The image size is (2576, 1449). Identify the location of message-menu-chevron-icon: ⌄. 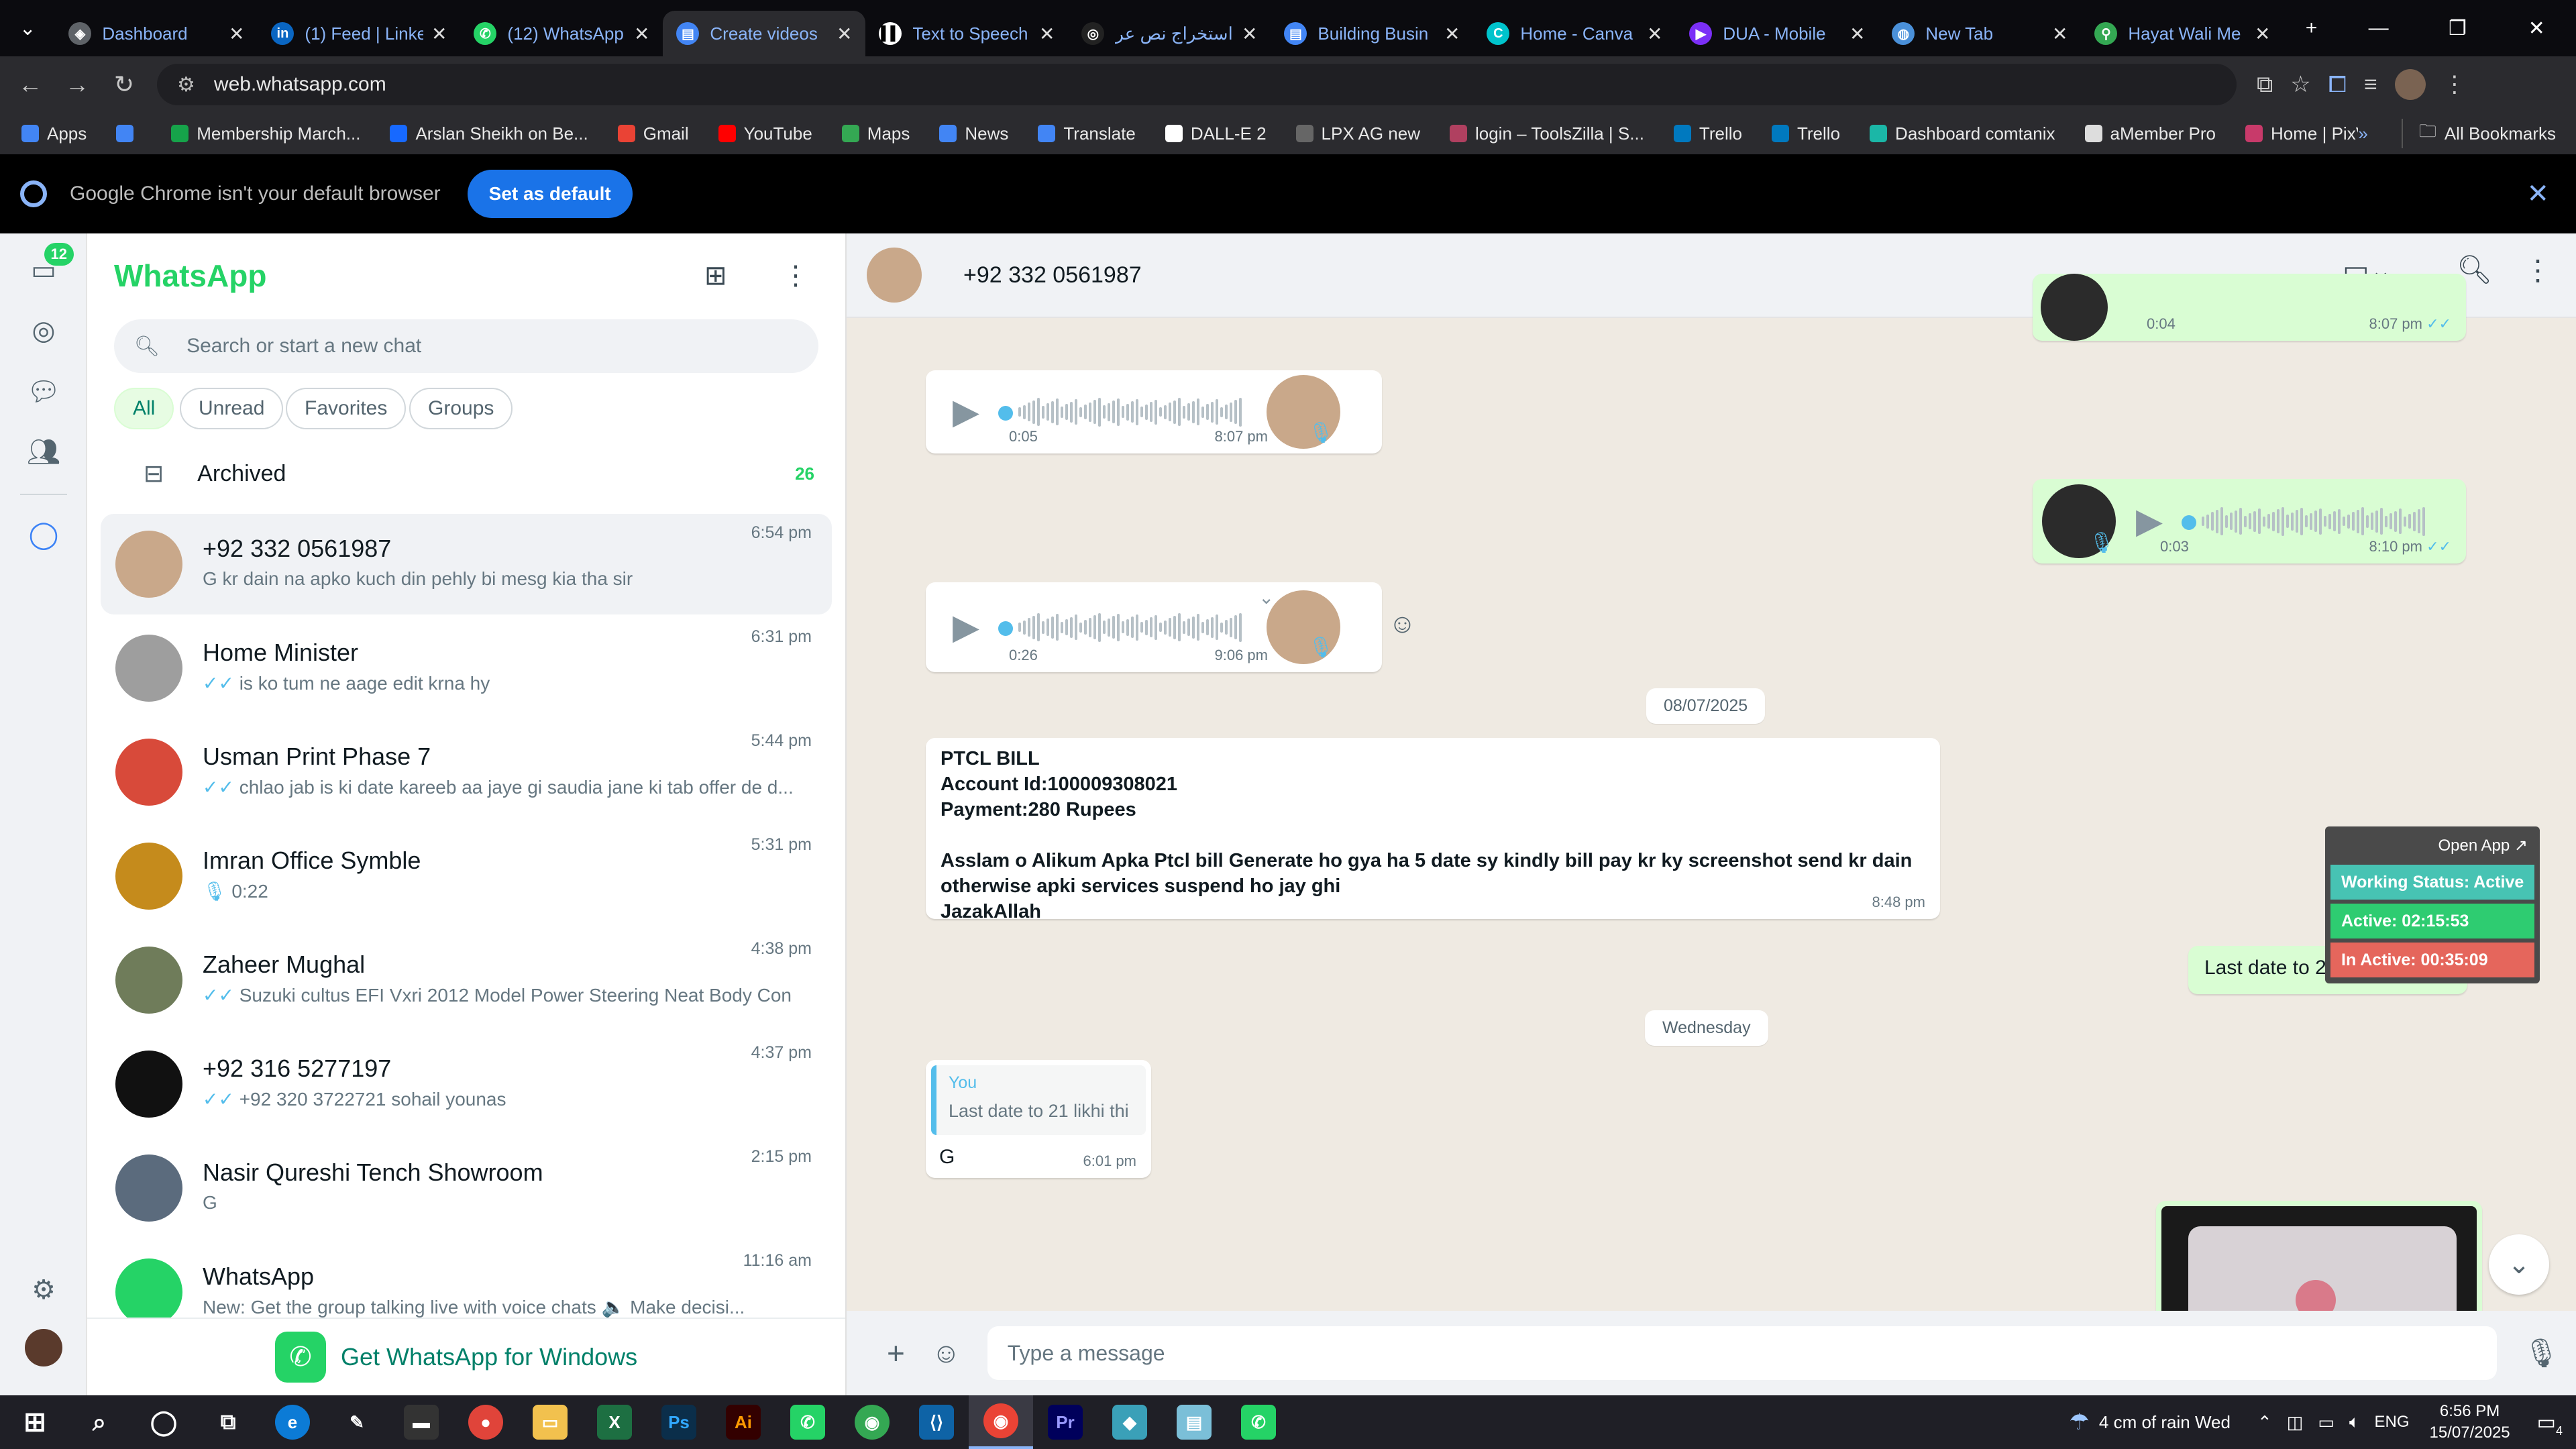
(1266, 597).